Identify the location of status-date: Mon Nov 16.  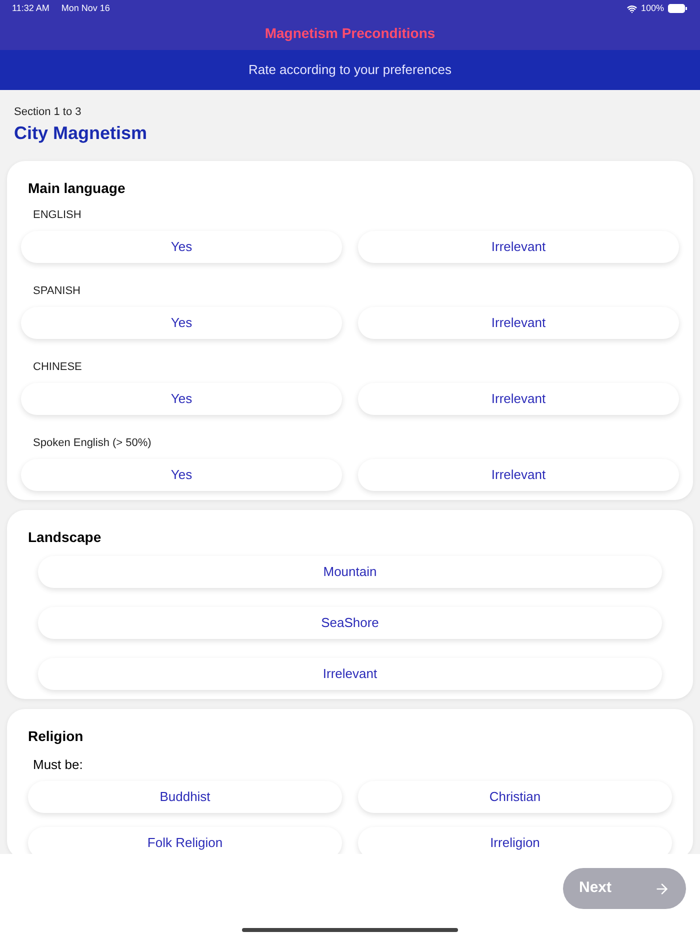
(85, 8).